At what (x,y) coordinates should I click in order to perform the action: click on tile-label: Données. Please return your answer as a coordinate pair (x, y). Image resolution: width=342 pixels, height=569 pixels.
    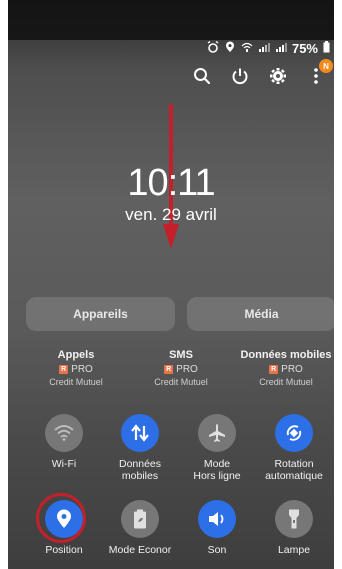
    Looking at the image, I should click on (140, 464).